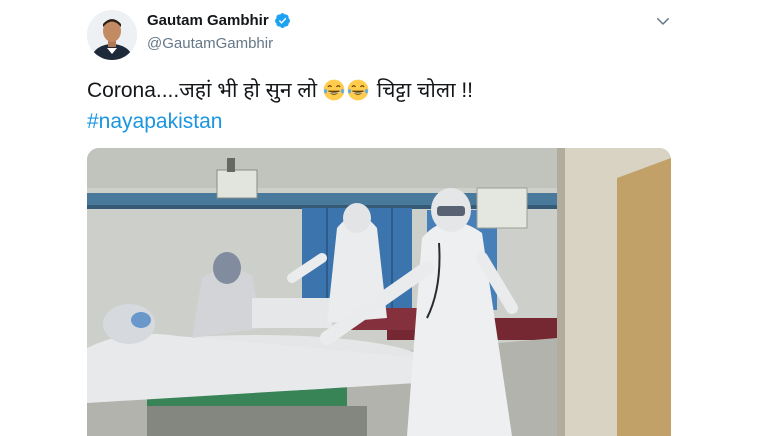  What do you see at coordinates (282, 20) in the screenshot?
I see `verified-badge-icon` at bounding box center [282, 20].